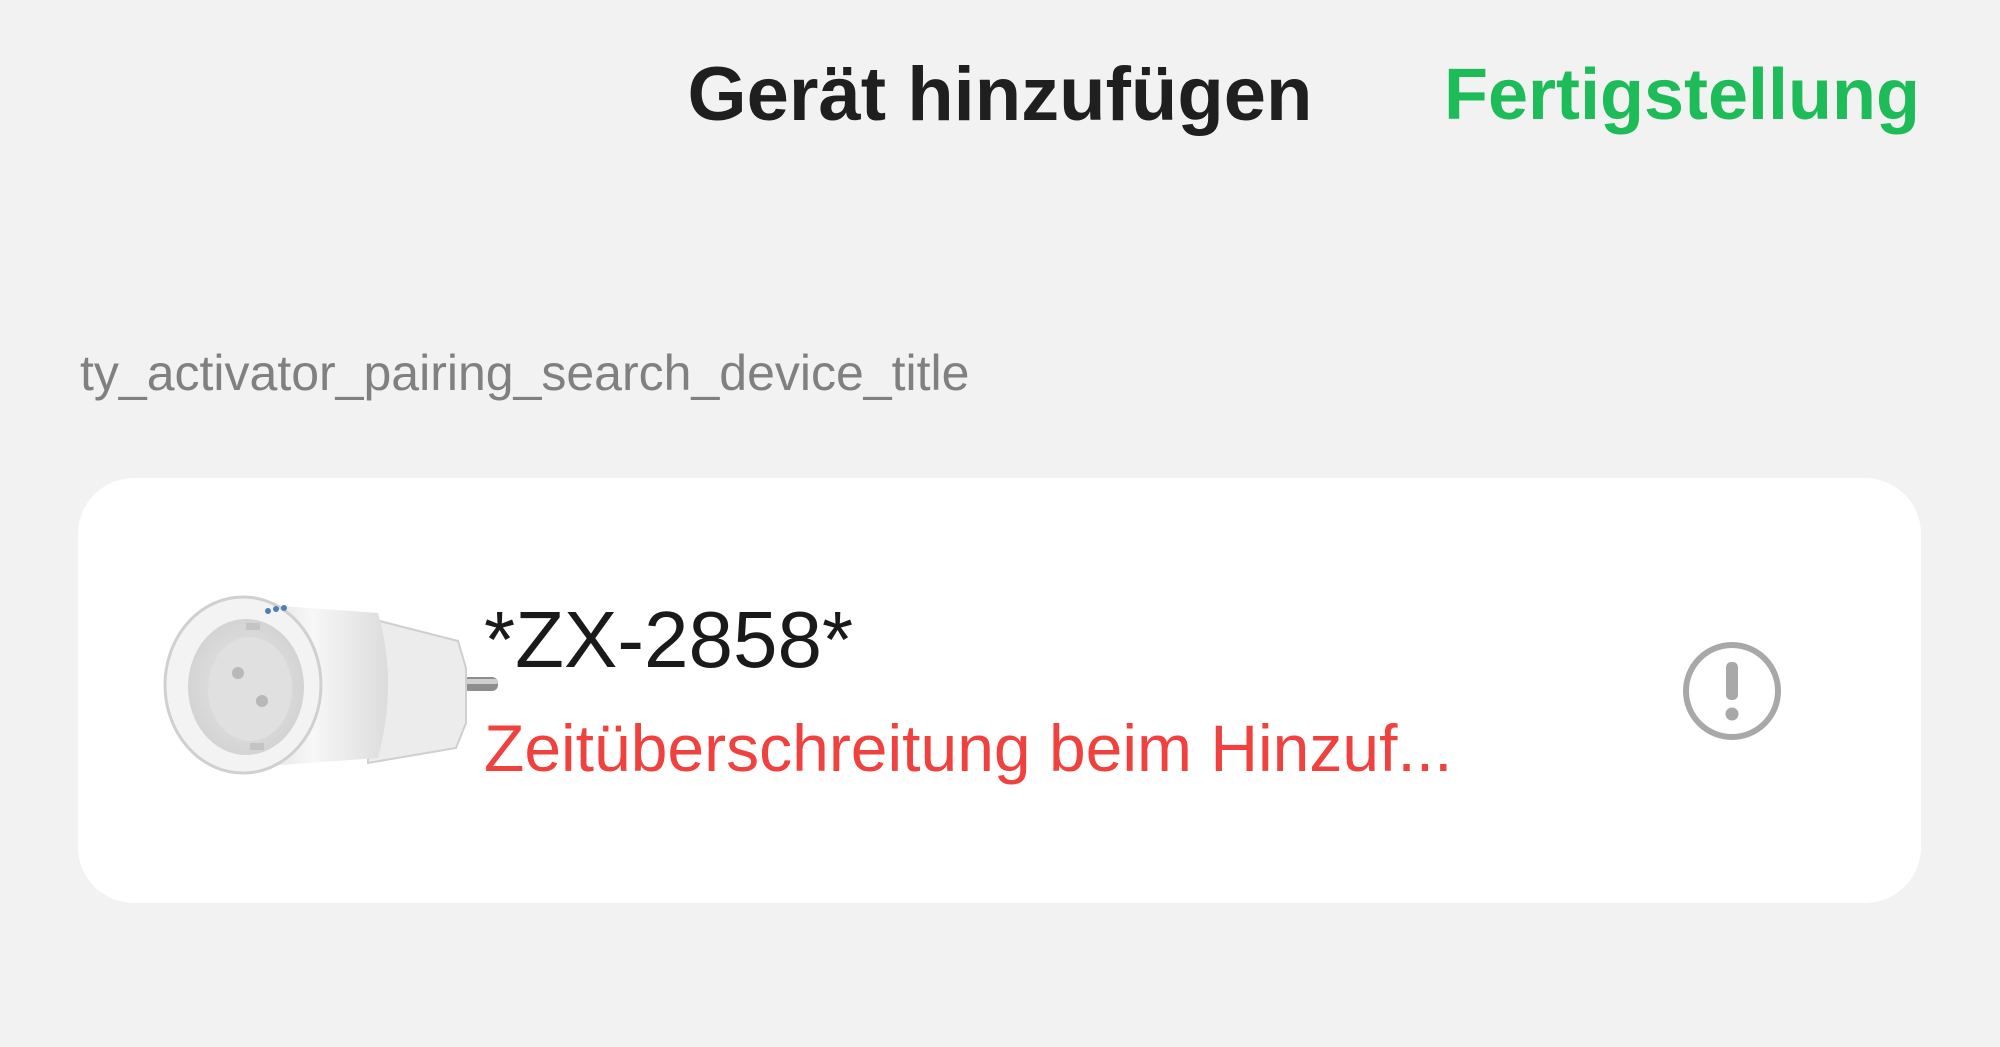 Image resolution: width=2000 pixels, height=1047 pixels. Describe the element at coordinates (330, 685) in the screenshot. I see `smart-plug-image` at that location.